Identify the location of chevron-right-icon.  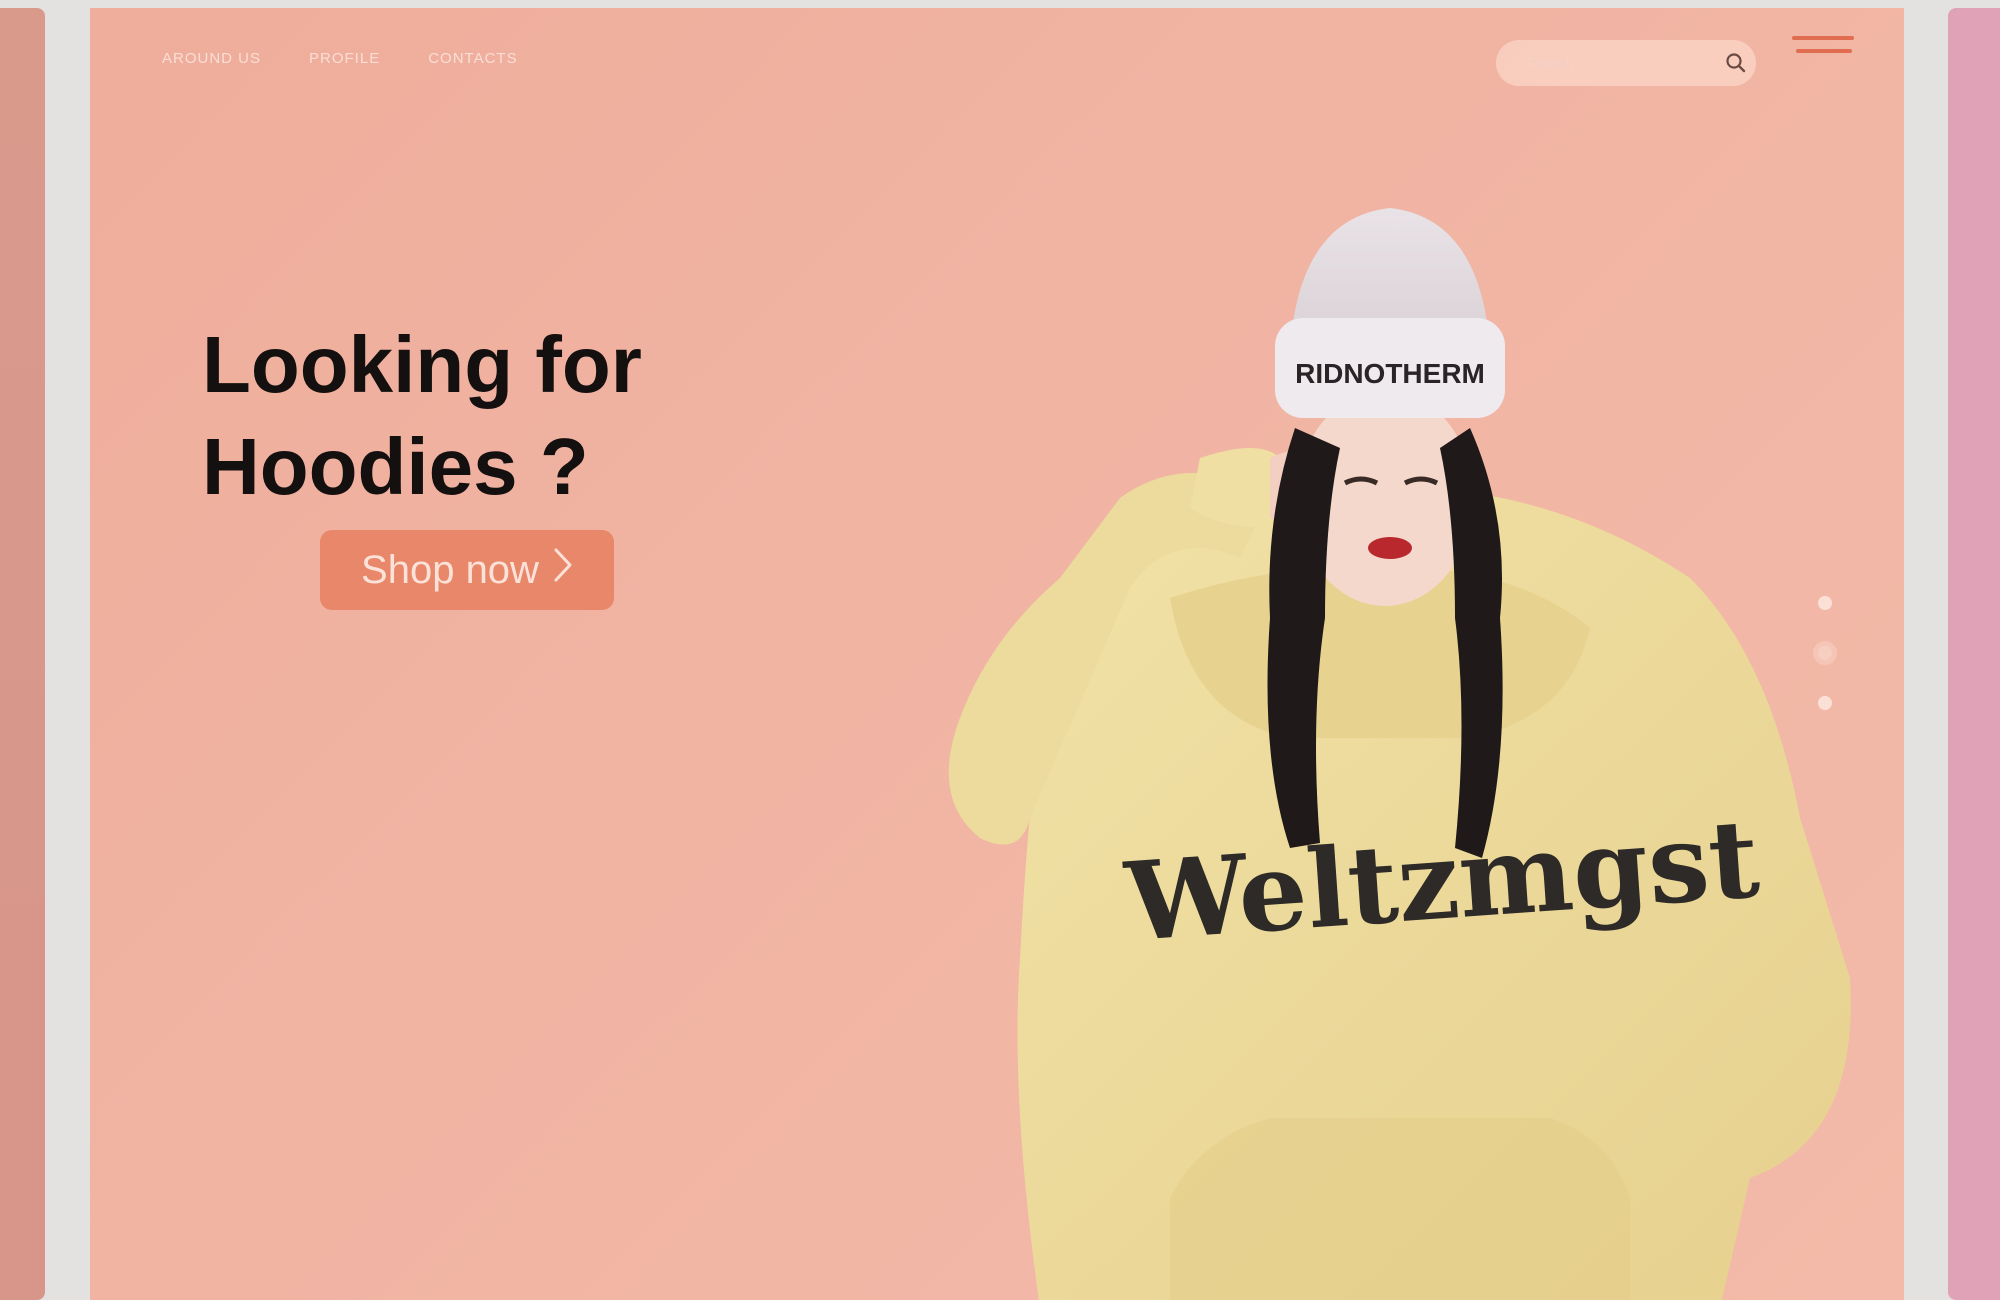
(563, 570).